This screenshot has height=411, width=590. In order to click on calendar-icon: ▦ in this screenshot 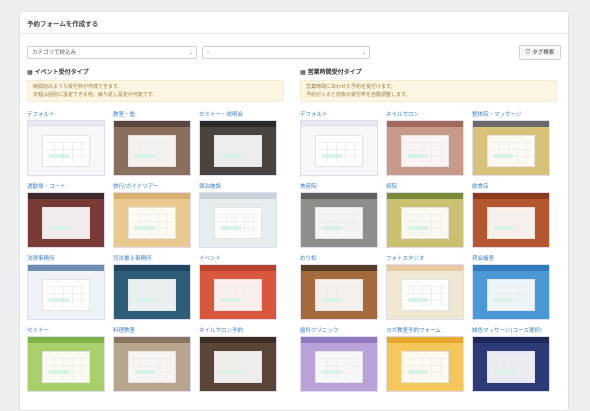, I will do `click(303, 72)`.